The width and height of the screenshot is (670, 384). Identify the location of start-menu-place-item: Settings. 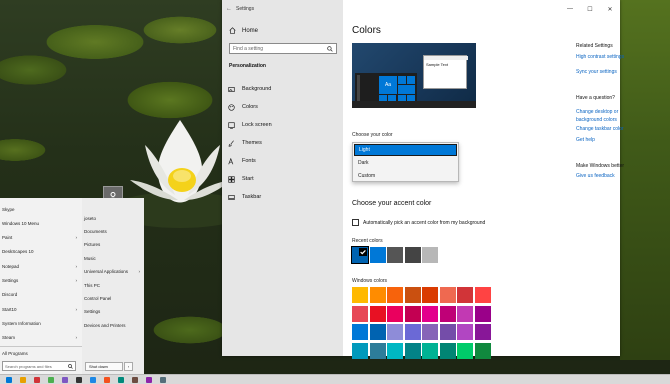
(113, 312).